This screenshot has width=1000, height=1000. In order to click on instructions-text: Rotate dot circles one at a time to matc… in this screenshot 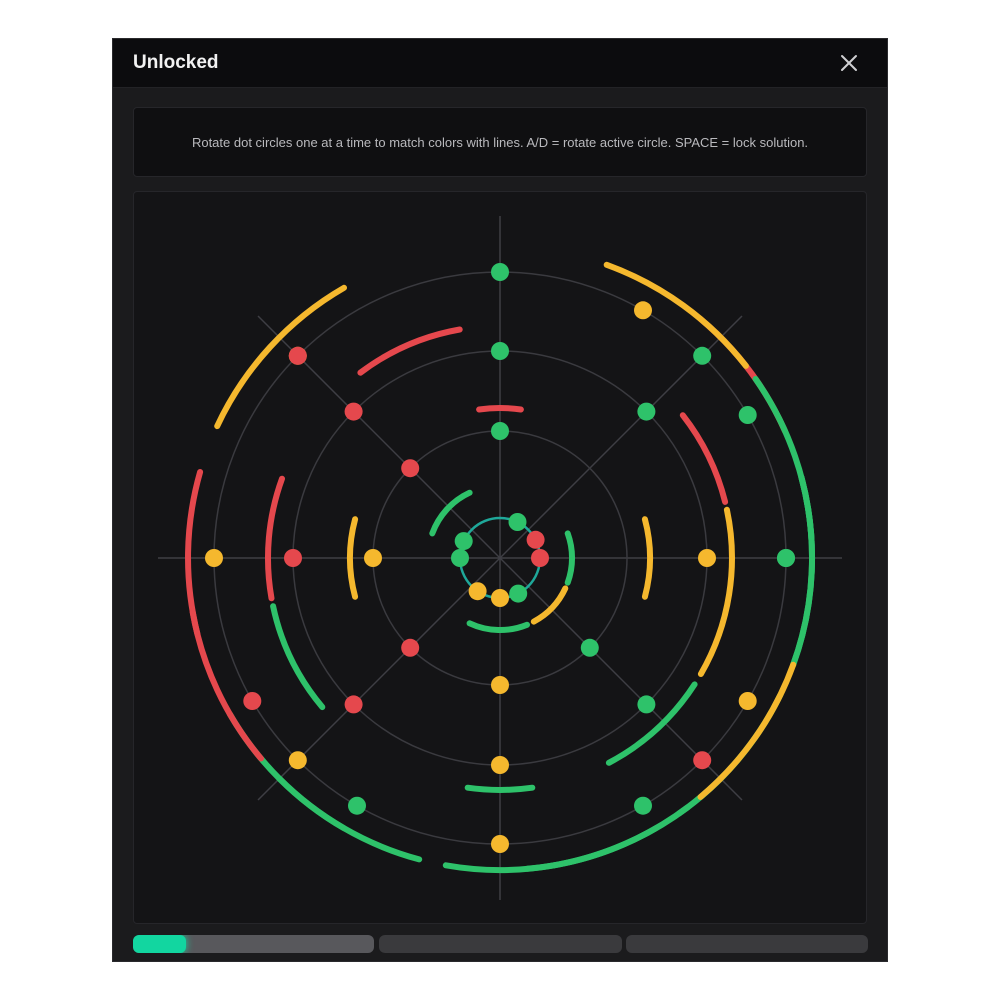, I will do `click(500, 142)`.